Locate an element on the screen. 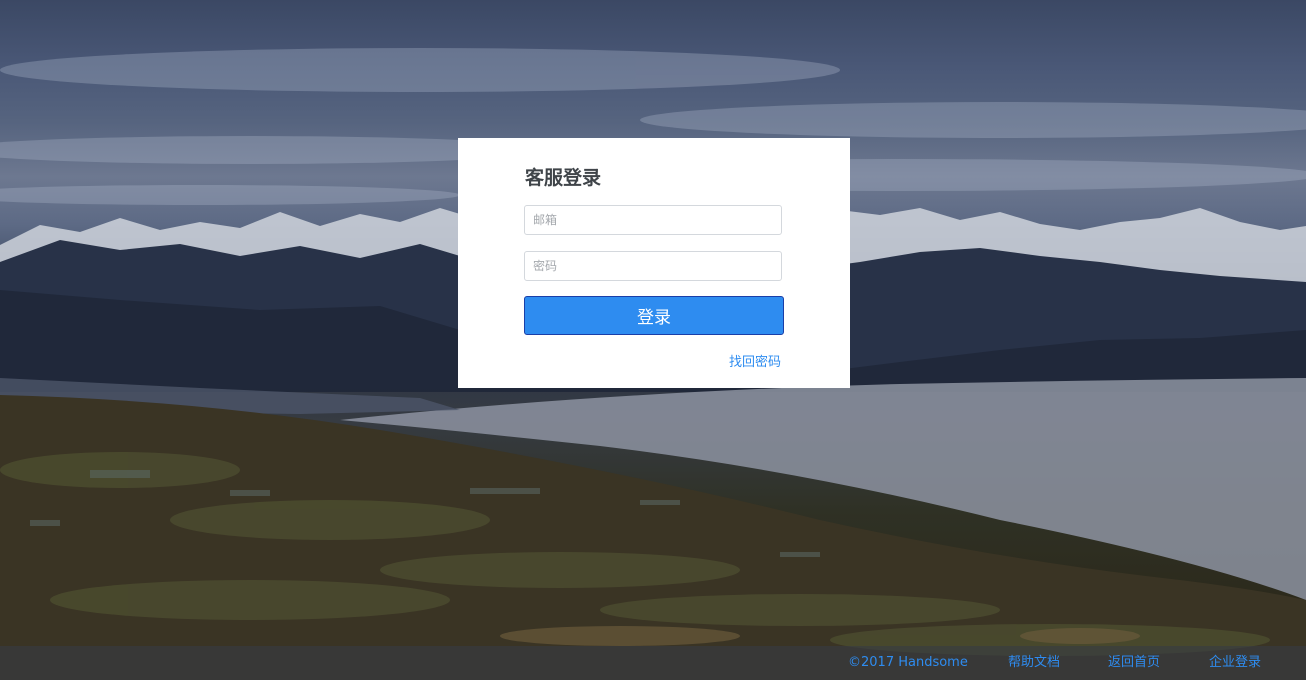 Image resolution: width=1306 pixels, height=680 pixels. email-field is located at coordinates (653, 220).